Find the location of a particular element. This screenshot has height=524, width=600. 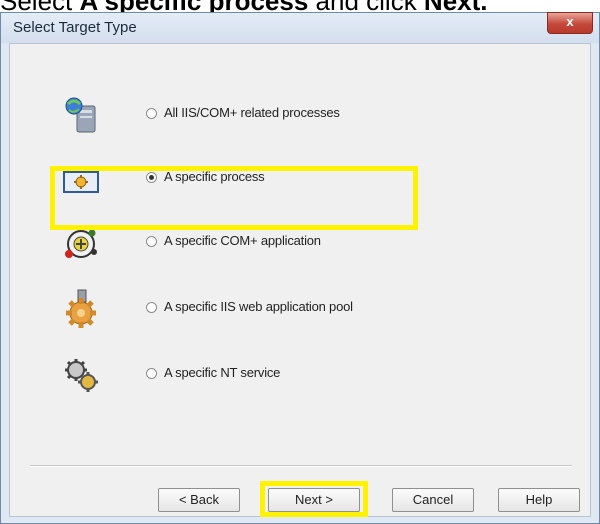

nt-service-gears-icon is located at coordinates (81, 375).